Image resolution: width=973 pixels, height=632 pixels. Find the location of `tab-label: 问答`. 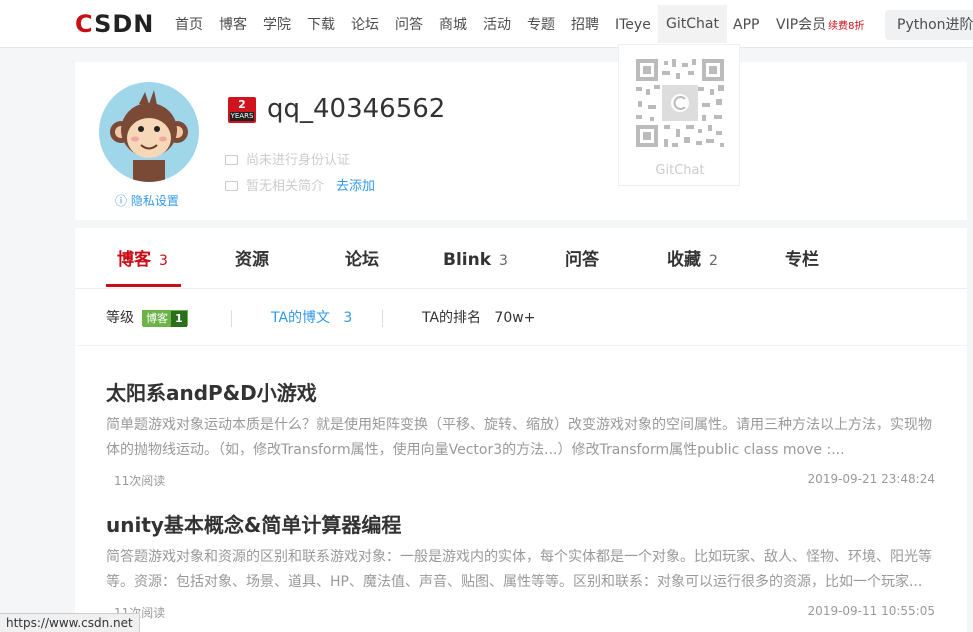

tab-label: 问答 is located at coordinates (582, 260).